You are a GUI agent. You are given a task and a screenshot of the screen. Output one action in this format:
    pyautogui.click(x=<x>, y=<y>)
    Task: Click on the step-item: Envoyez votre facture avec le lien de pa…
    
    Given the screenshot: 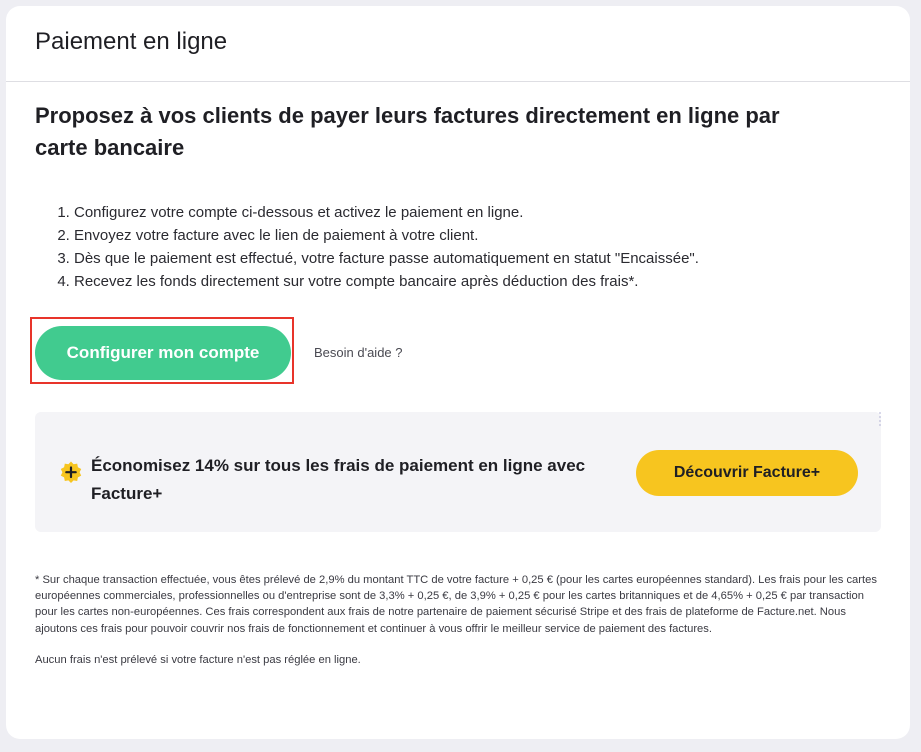 What is the action you would take?
    pyautogui.click(x=386, y=235)
    